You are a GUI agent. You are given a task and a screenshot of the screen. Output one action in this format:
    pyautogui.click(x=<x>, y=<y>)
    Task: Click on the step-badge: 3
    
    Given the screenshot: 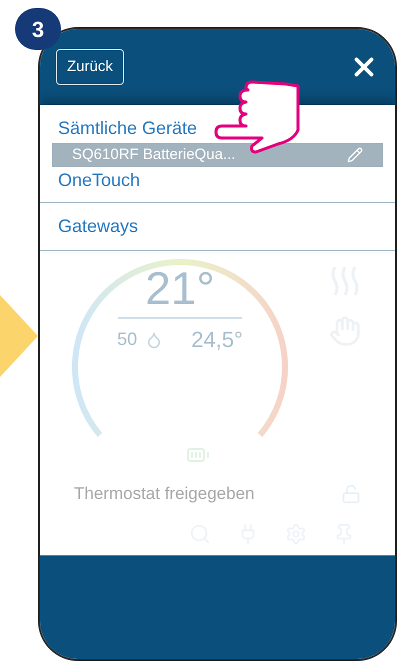 What is the action you would take?
    pyautogui.click(x=38, y=29)
    